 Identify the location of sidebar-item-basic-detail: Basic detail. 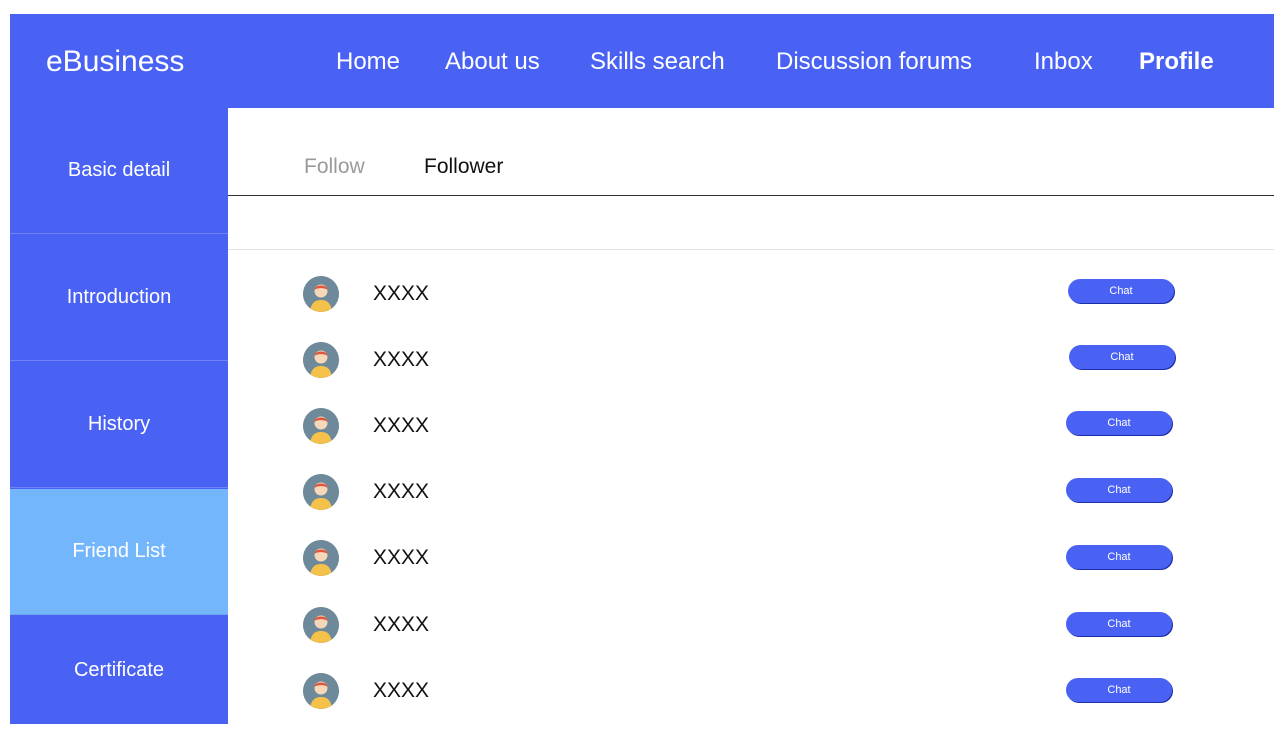
(119, 171).